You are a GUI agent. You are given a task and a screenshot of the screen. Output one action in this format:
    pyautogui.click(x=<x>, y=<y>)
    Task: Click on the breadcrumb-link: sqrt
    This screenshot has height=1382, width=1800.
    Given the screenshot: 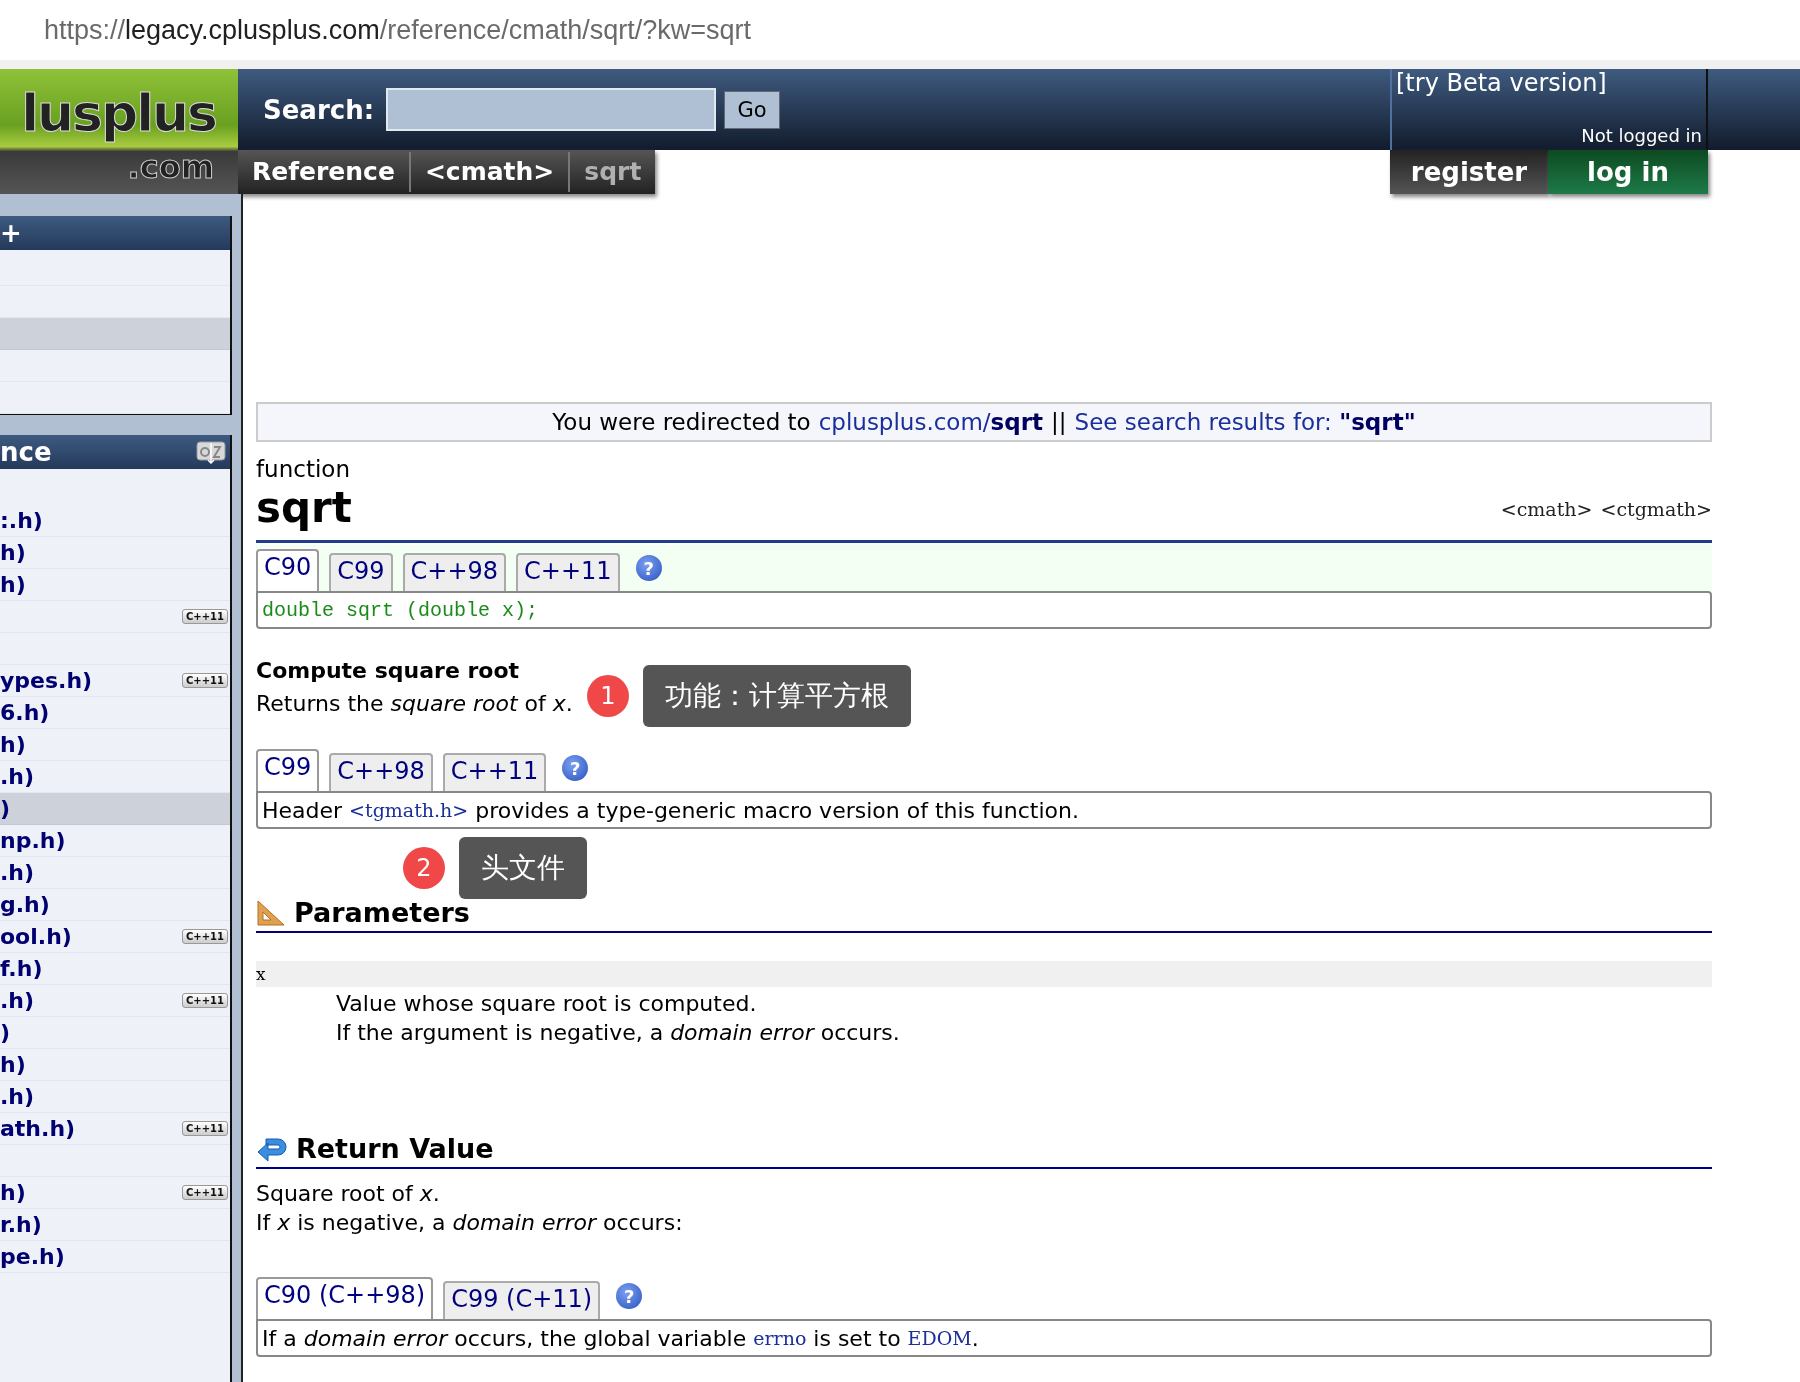 What is the action you would take?
    pyautogui.click(x=613, y=172)
    